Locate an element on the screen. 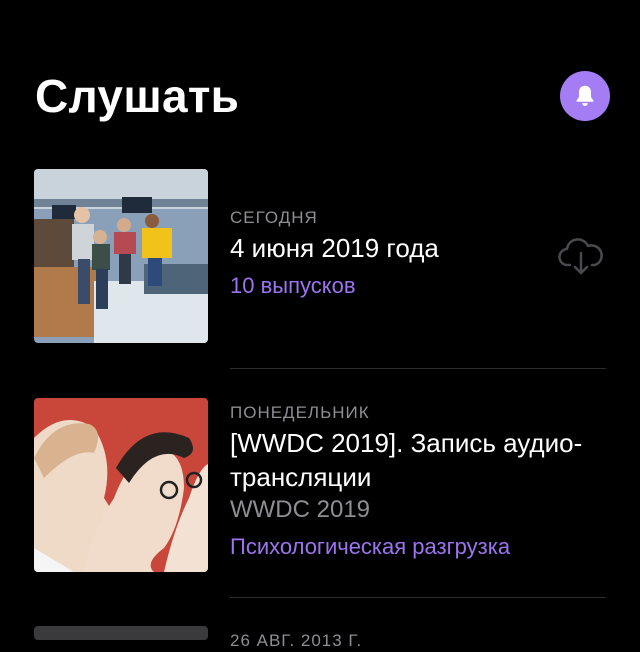 Image resolution: width=640 pixels, height=652 pixels. episode-item: 26 АВГ. 2013 Г. is located at coordinates (320, 638).